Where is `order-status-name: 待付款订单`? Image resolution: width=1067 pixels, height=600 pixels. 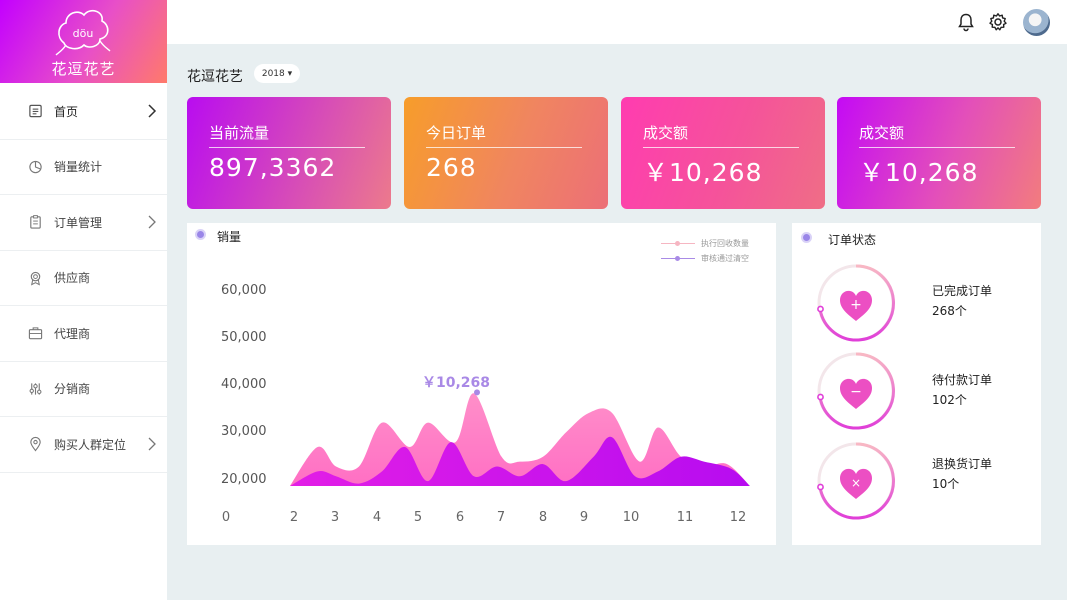
order-status-name: 待付款订单 is located at coordinates (962, 380).